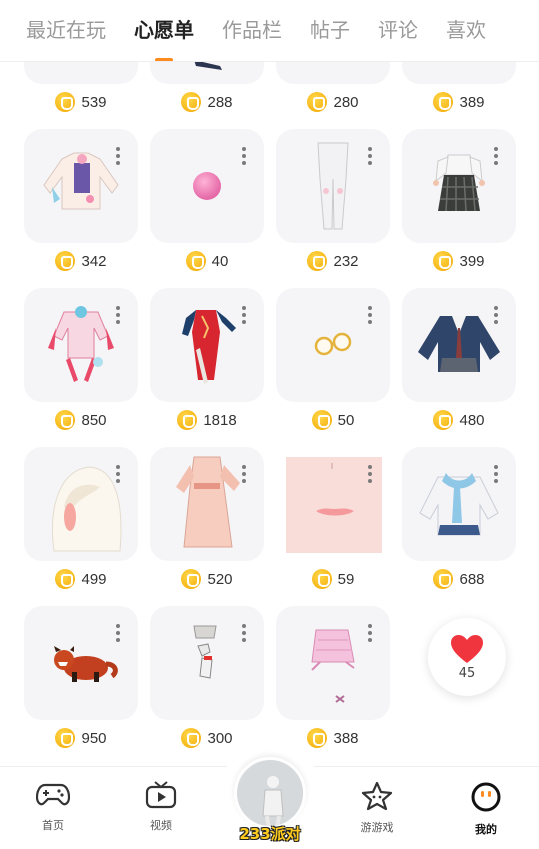 The height and width of the screenshot is (849, 539). I want to click on wishlist-item: 480, so click(459, 361).